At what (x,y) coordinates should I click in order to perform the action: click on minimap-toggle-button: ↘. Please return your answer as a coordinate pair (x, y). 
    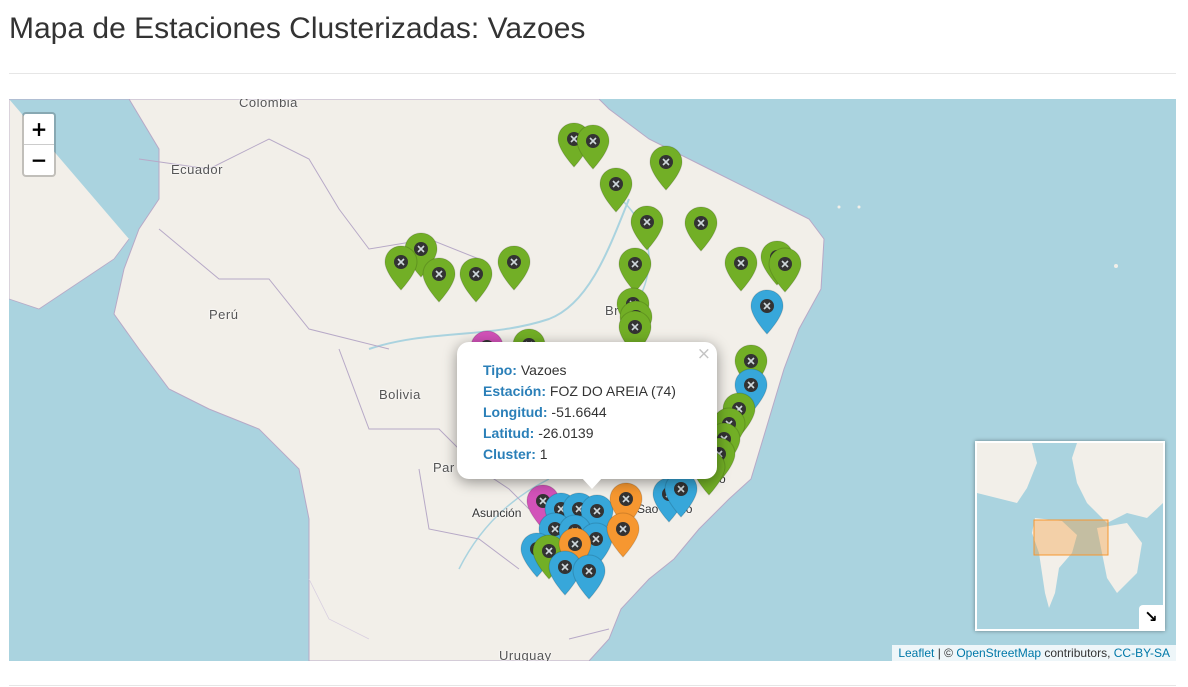
    Looking at the image, I should click on (1151, 617).